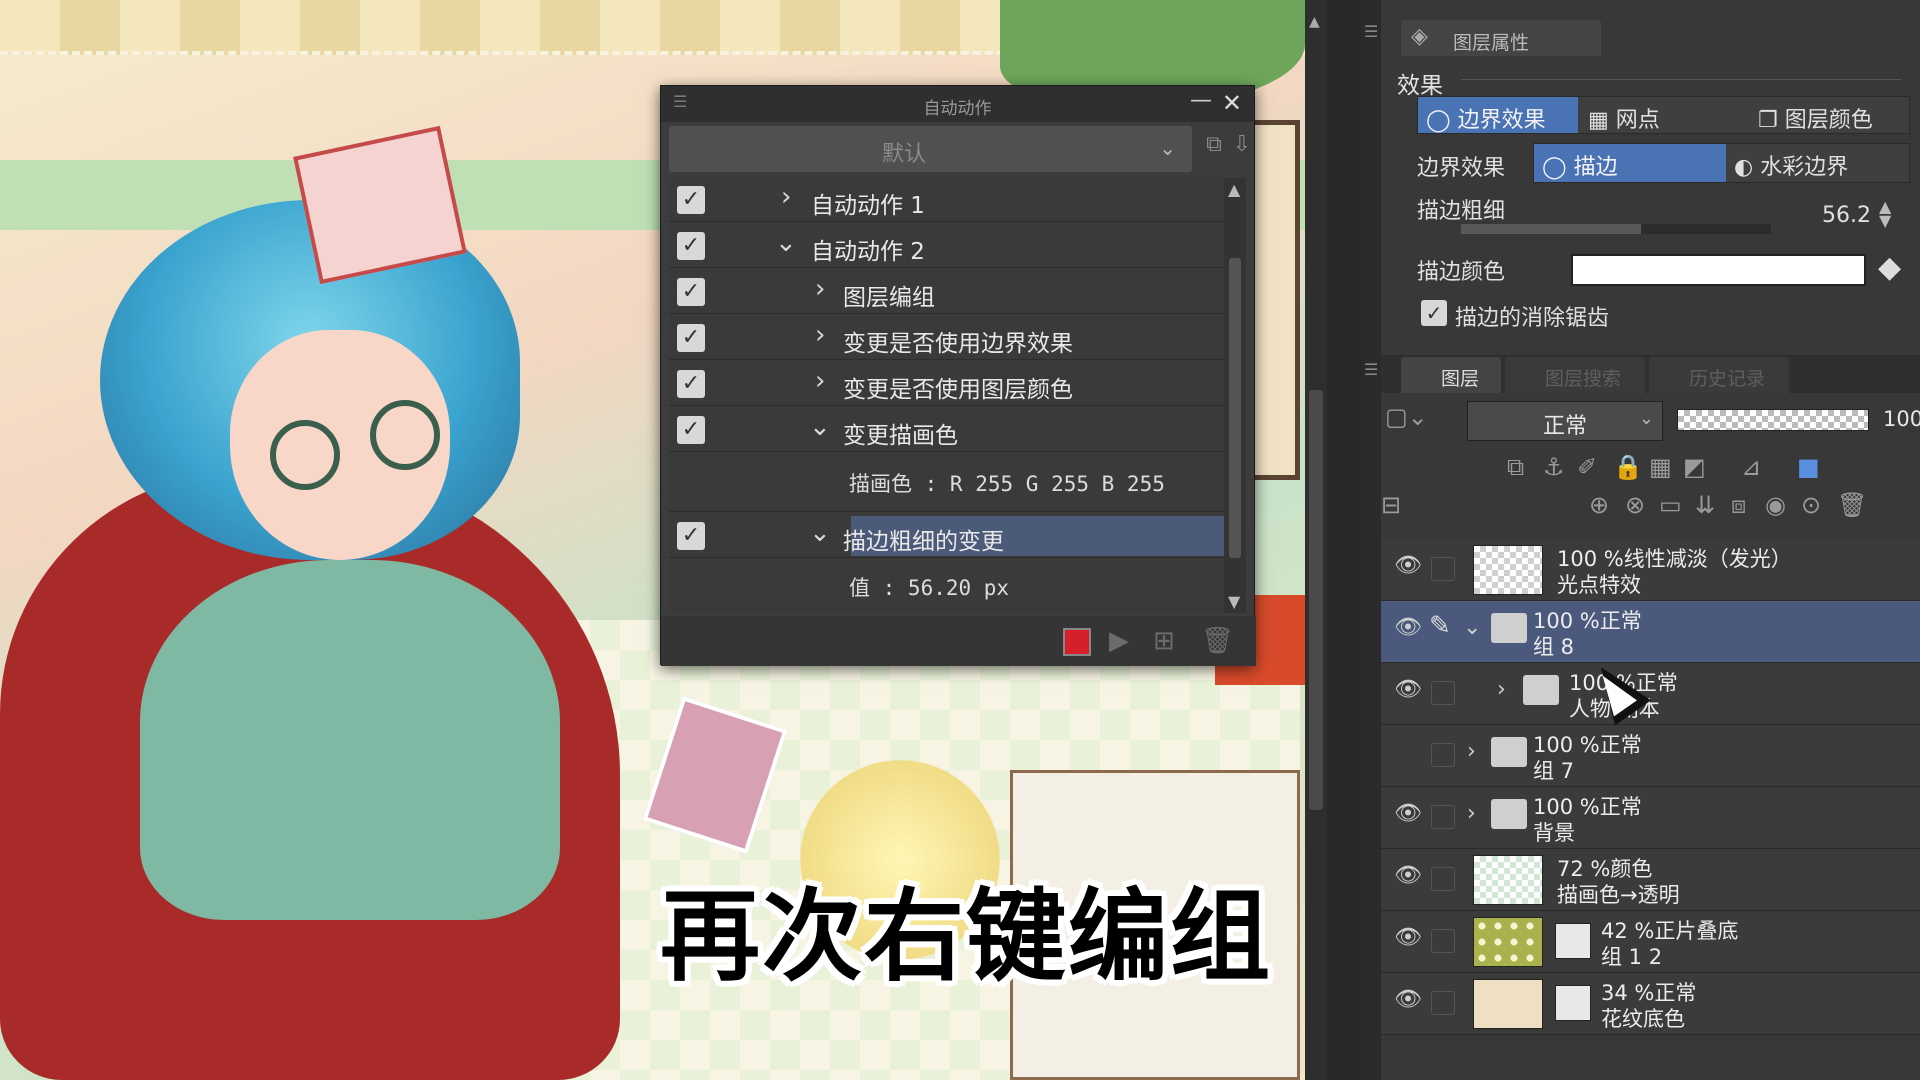  I want to click on import-set-icon: ⇩, so click(1242, 149).